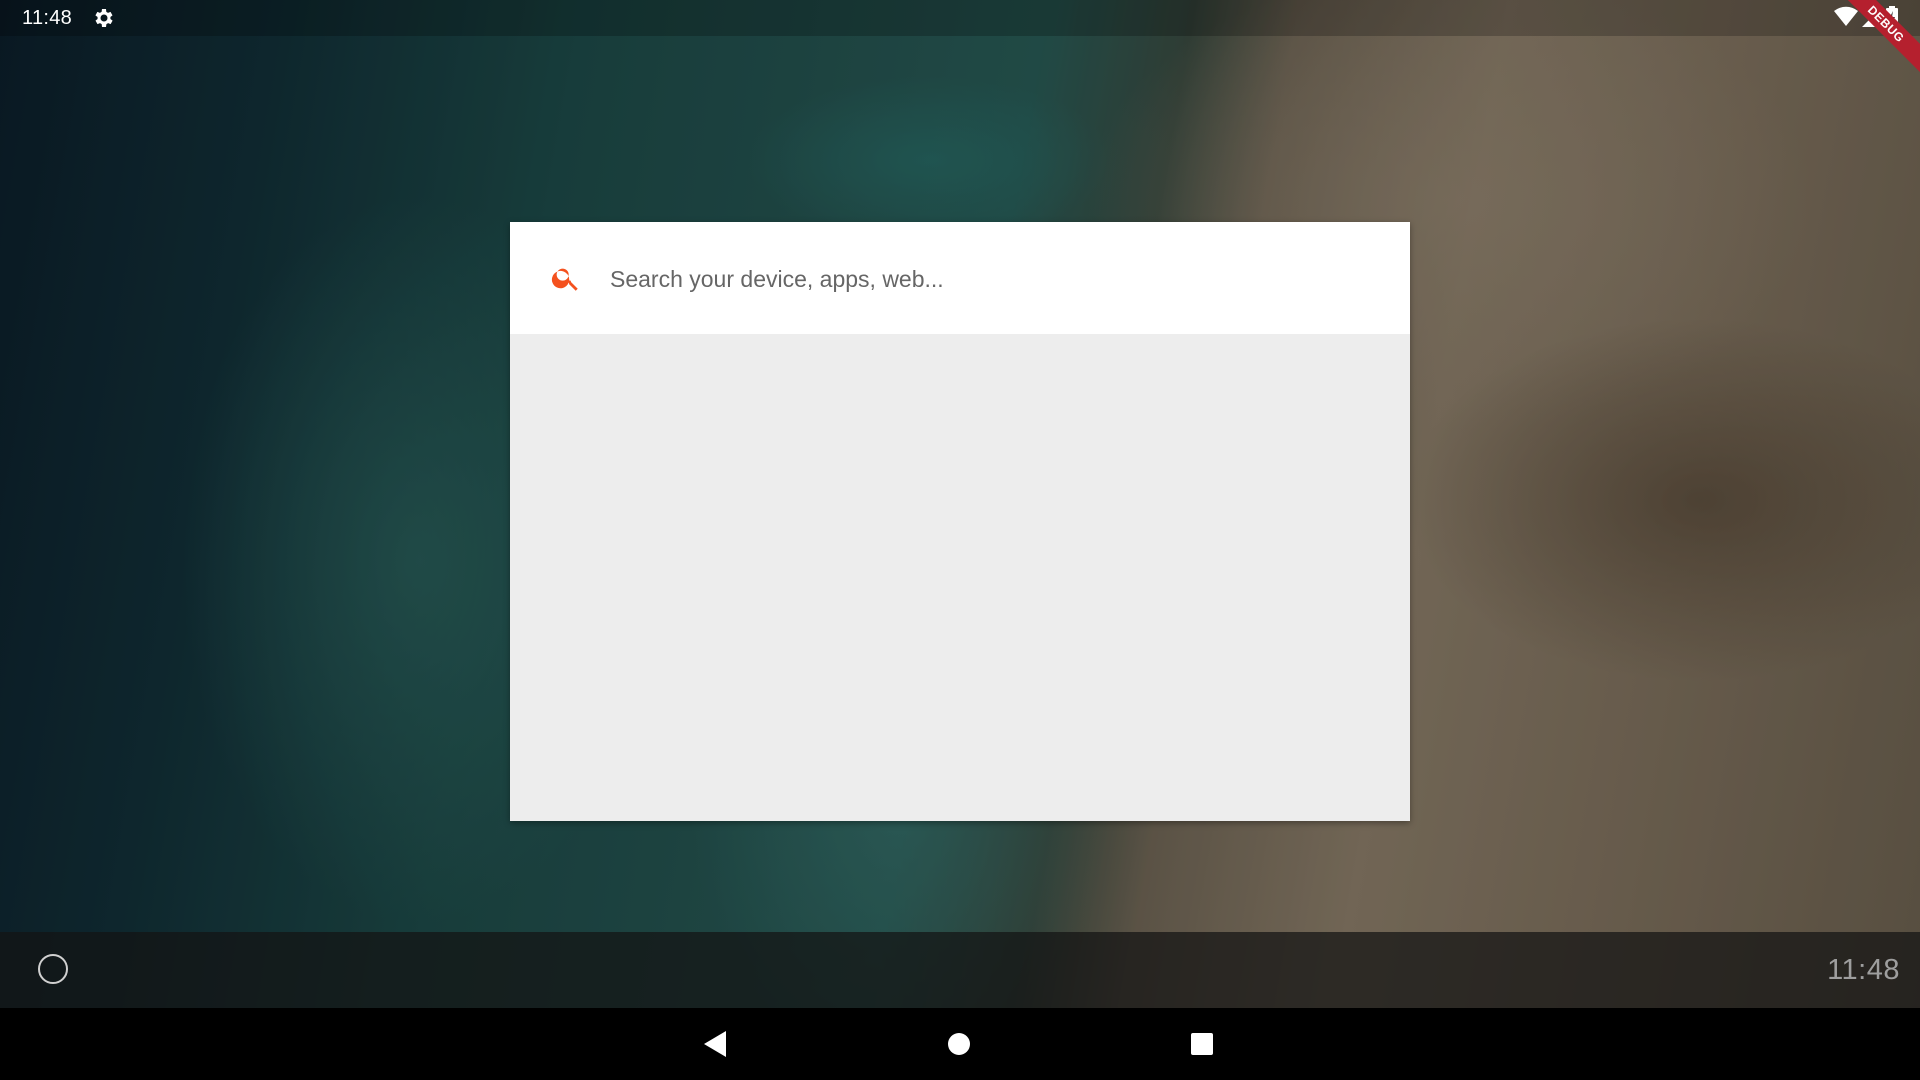  I want to click on search-input, so click(990, 279).